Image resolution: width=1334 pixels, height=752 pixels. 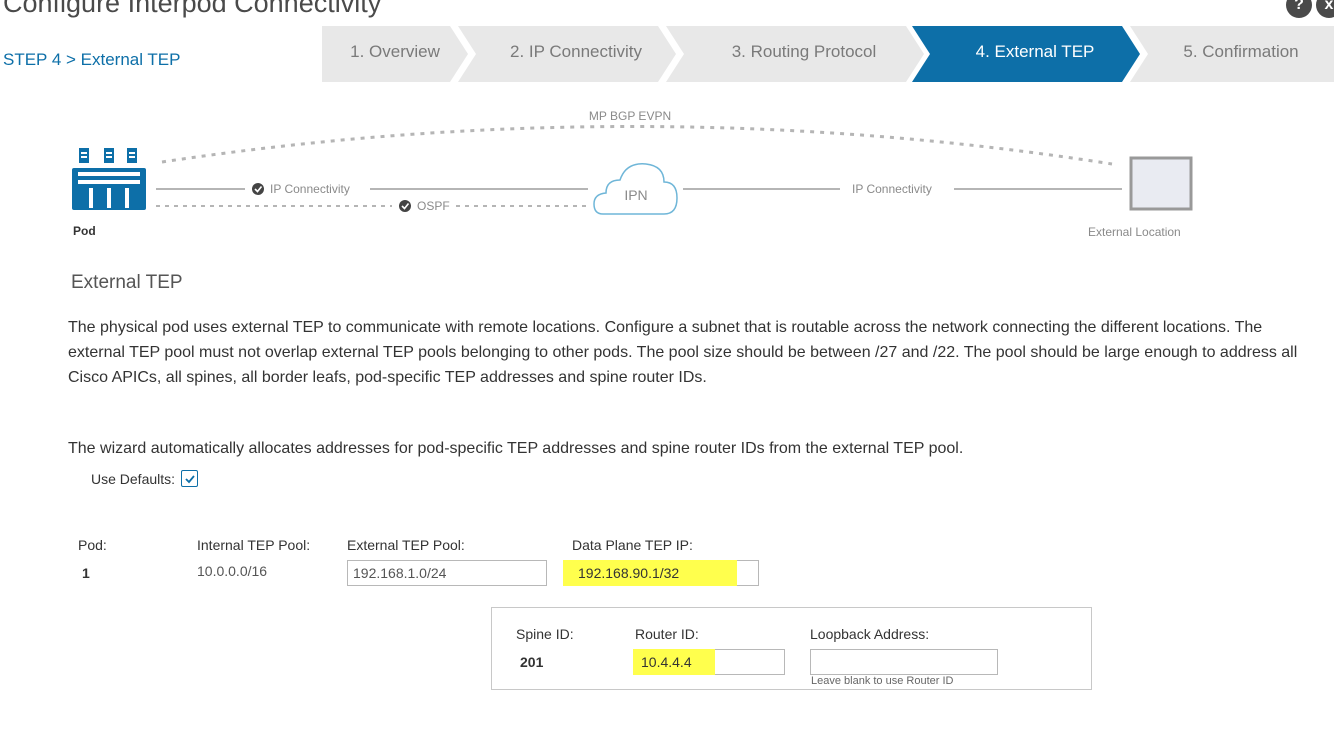 I want to click on external-tep-pool-header: External TEP Pool:, so click(x=406, y=545).